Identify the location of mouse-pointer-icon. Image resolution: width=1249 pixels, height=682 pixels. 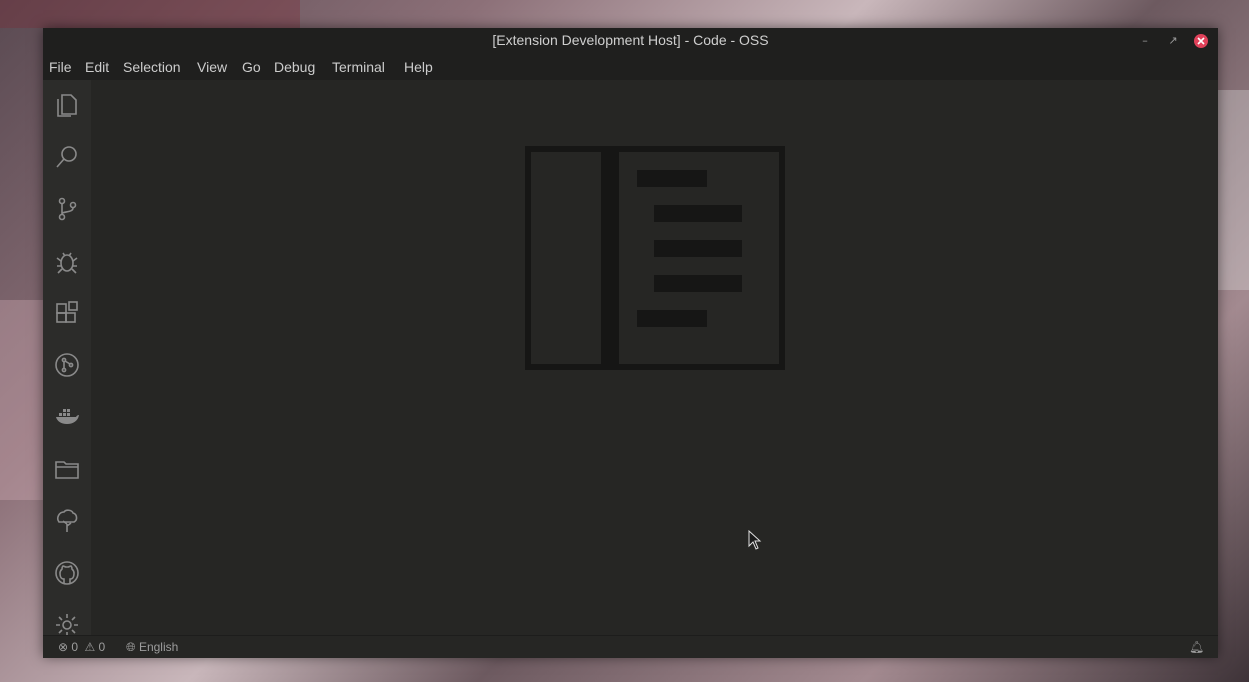
(755, 541).